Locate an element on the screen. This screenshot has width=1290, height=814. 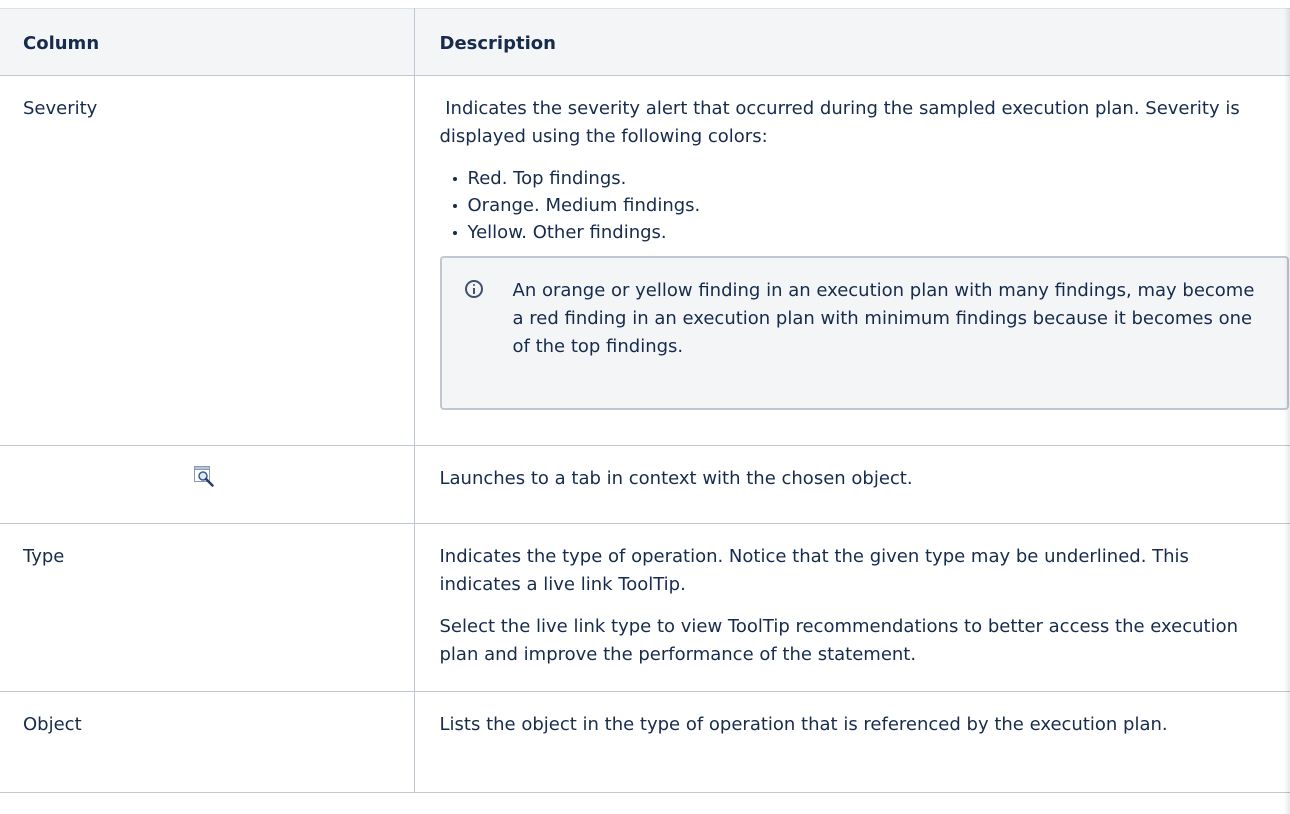
table-scroll-shadow is located at coordinates (1287, 411).